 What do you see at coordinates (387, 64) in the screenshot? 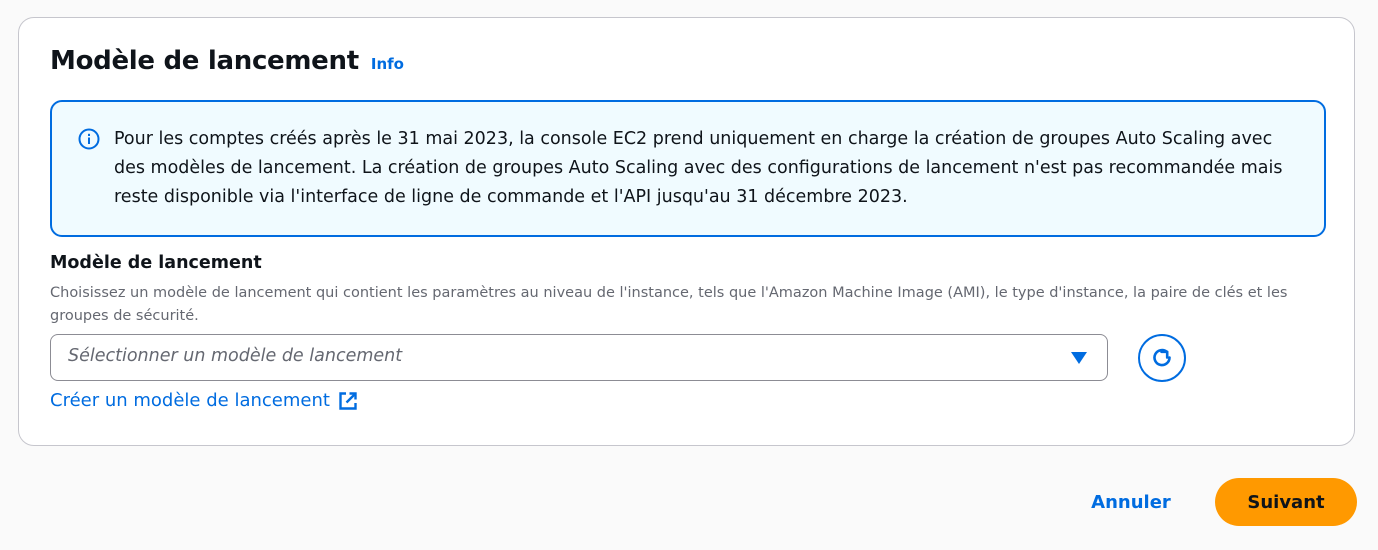
I see `info-link: Info` at bounding box center [387, 64].